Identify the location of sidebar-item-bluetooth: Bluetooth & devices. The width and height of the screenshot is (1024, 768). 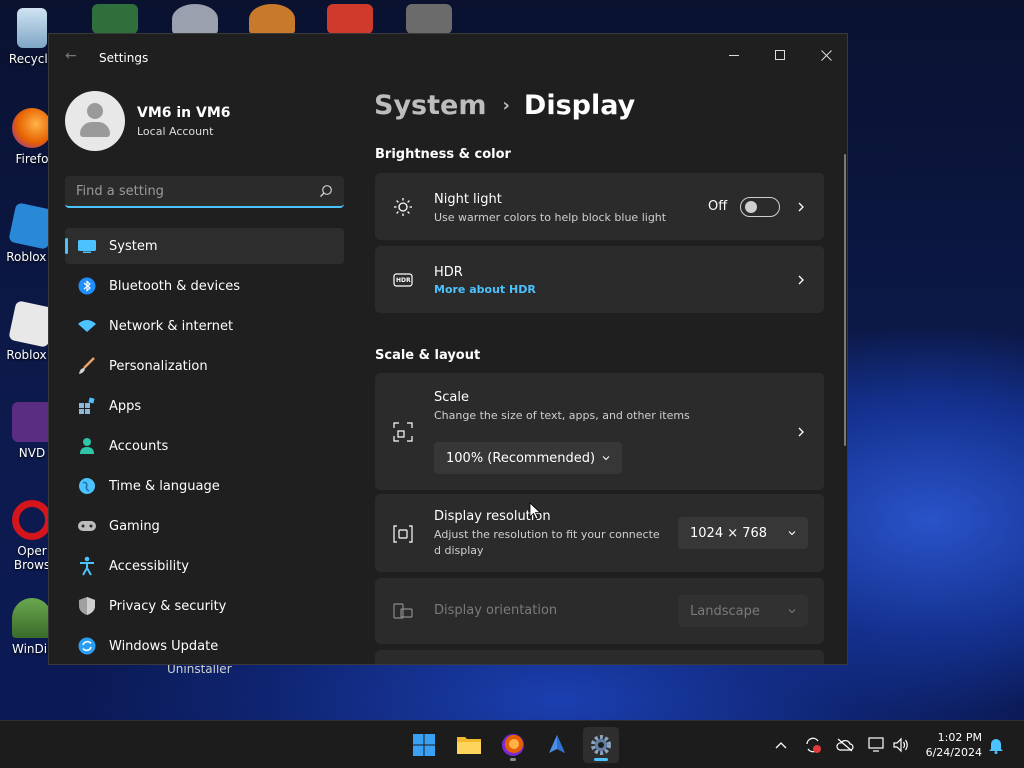
(204, 286).